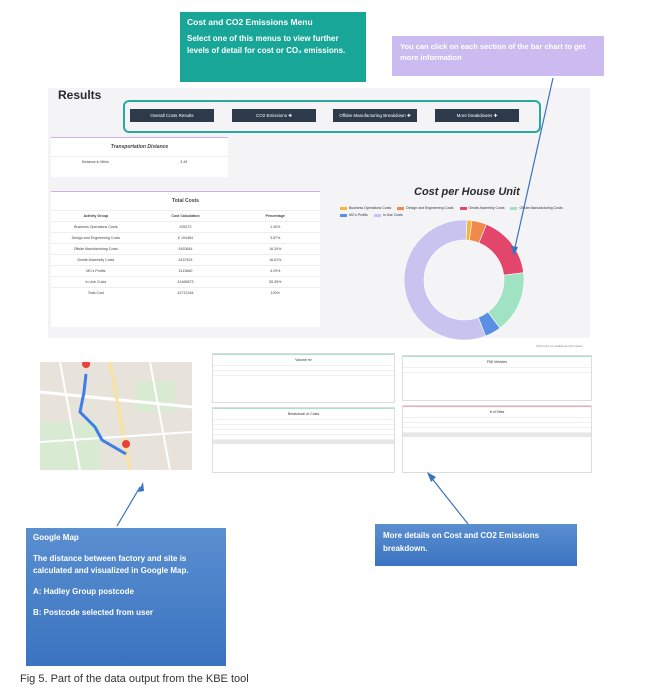  What do you see at coordinates (93, 612) in the screenshot?
I see `map-callout-b: B: Postcode selected from user` at bounding box center [93, 612].